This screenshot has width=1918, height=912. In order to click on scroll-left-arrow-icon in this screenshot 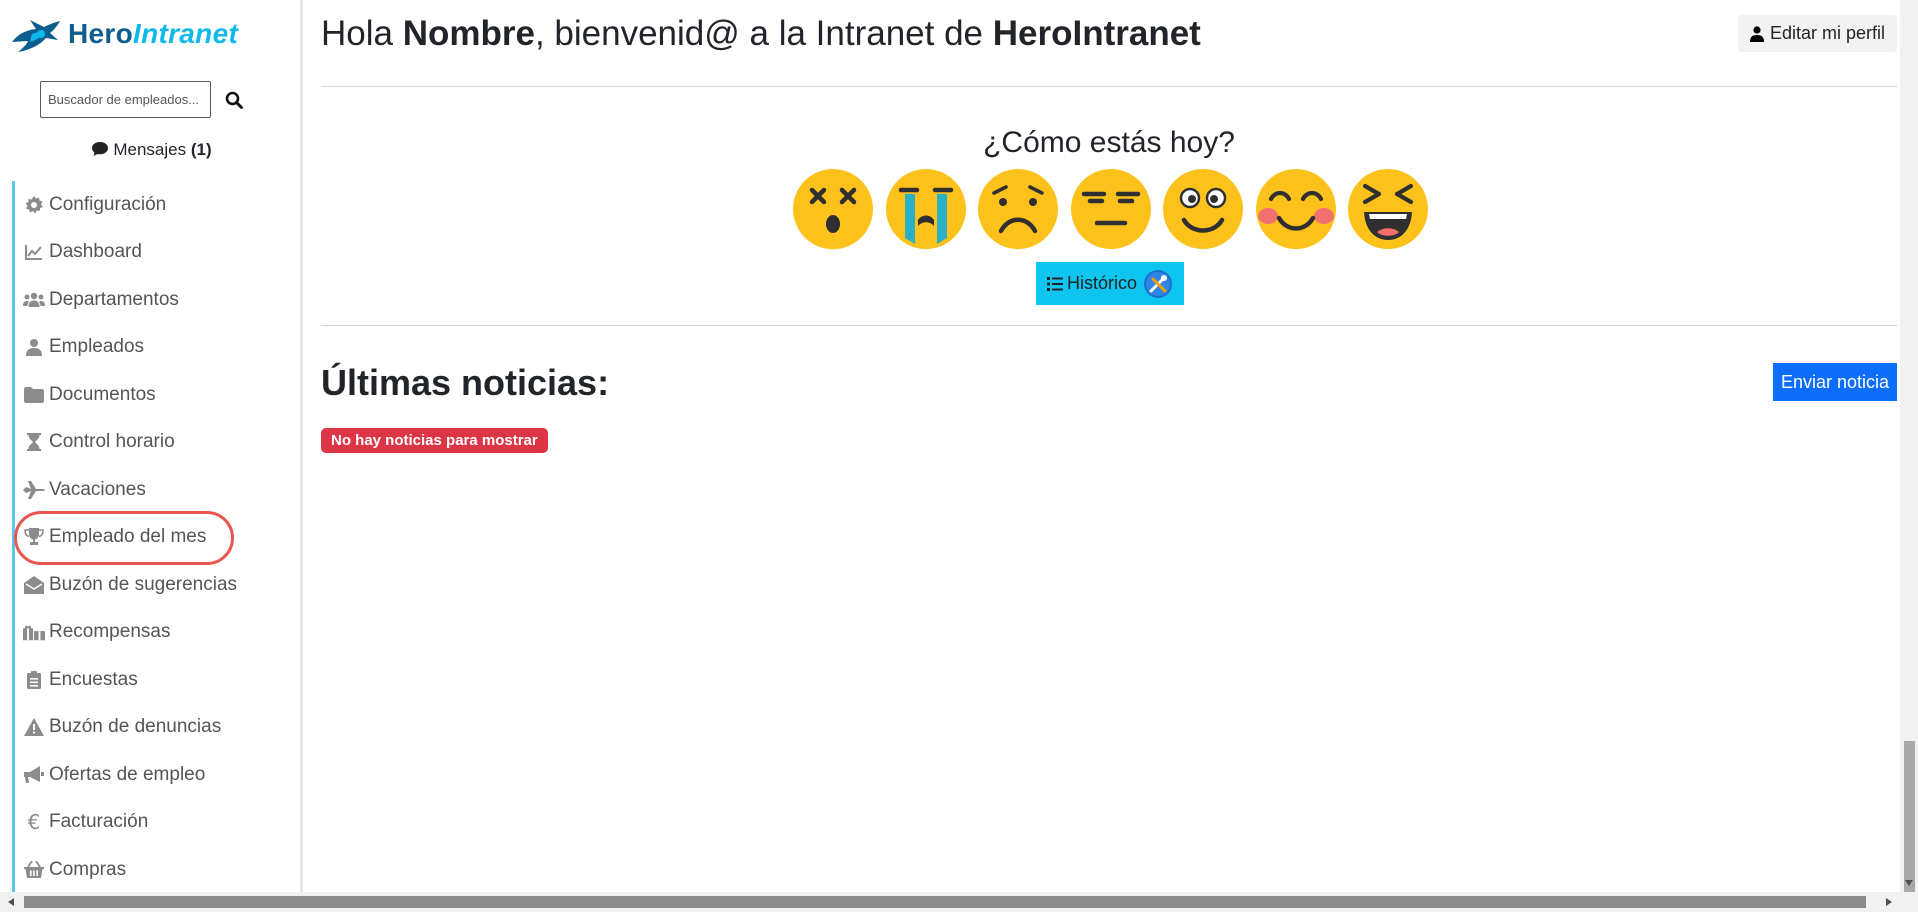, I will do `click(11, 902)`.